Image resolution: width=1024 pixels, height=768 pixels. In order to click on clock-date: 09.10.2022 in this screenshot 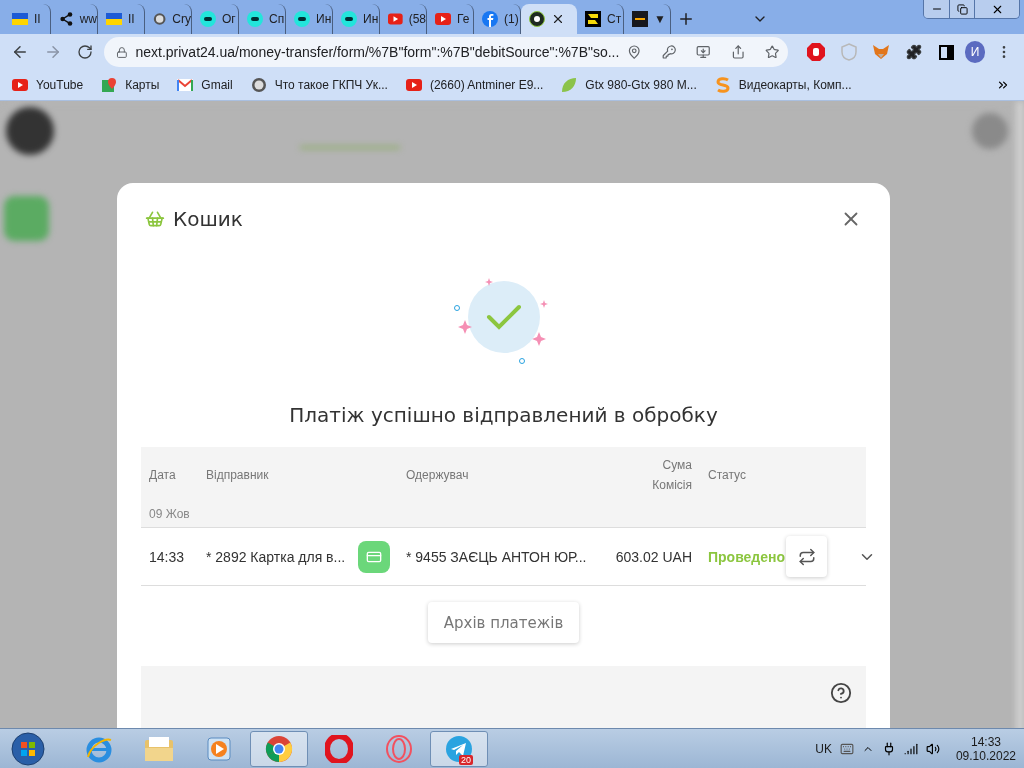, I will do `click(985, 755)`.